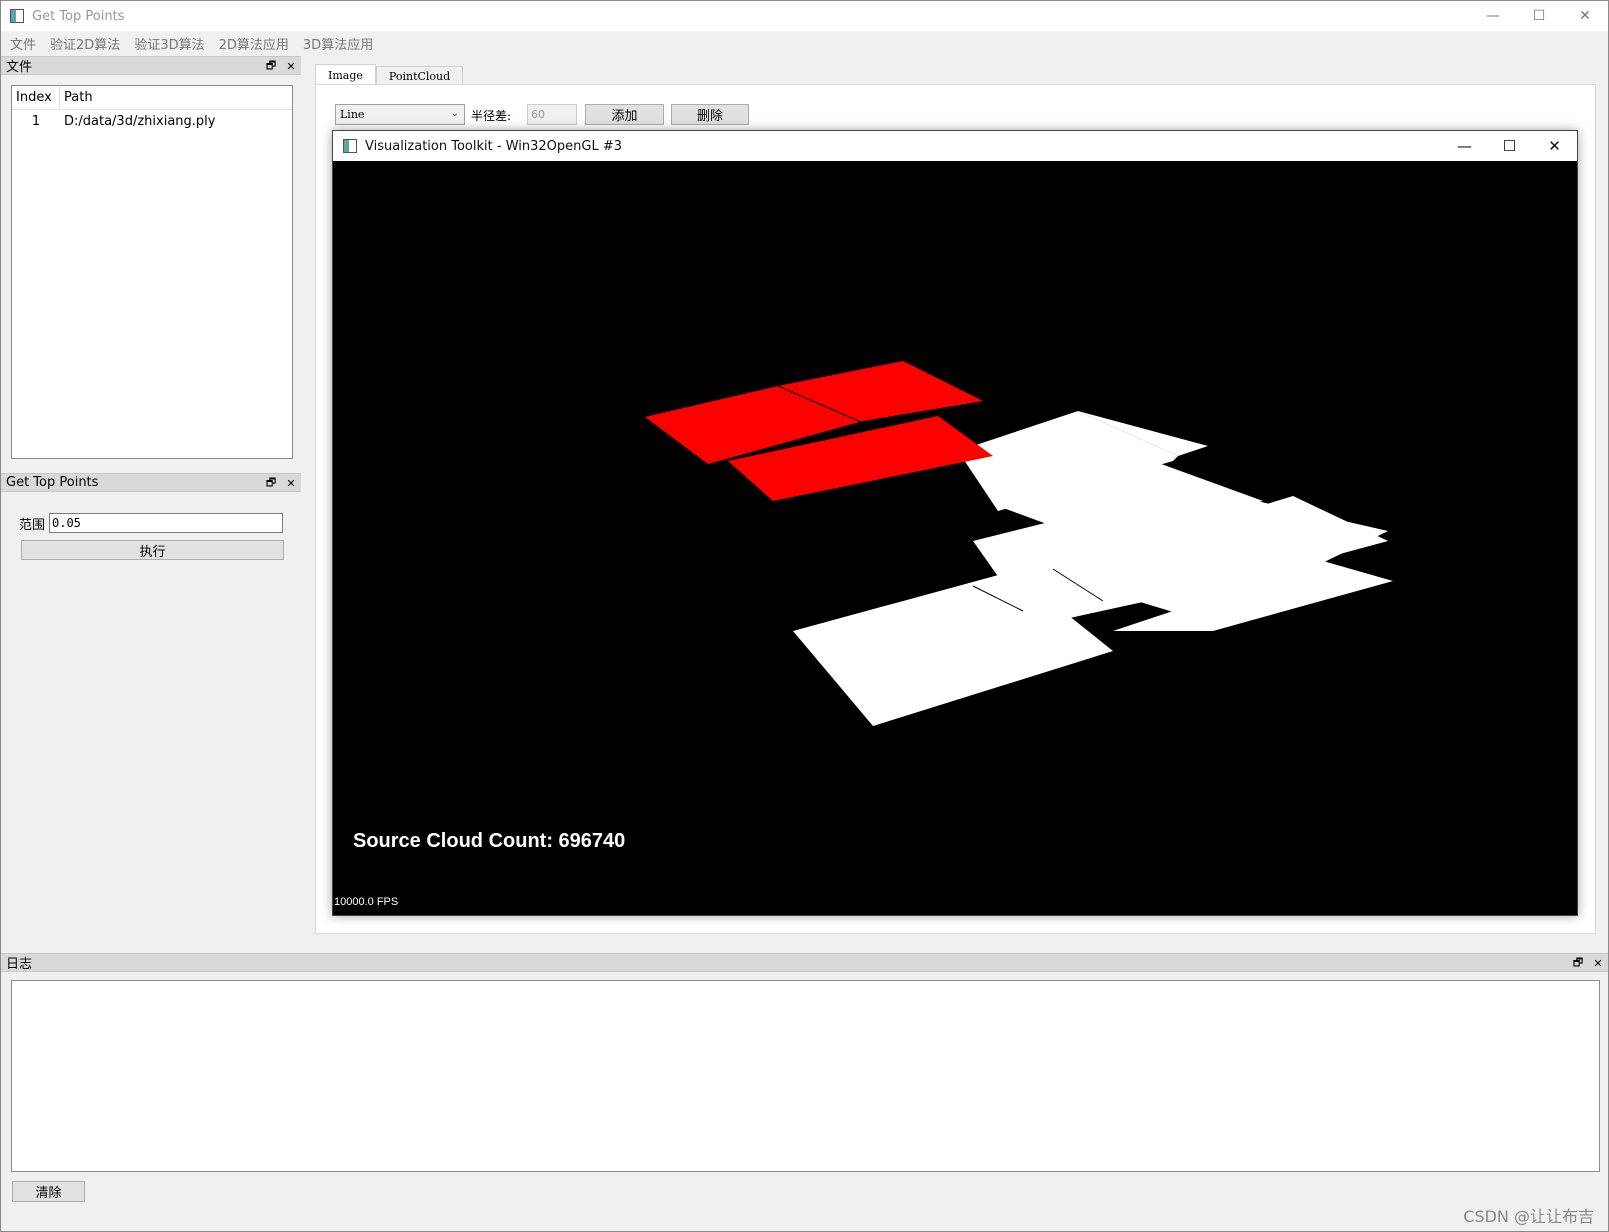  I want to click on range-row: 范围 0.05, so click(151, 523).